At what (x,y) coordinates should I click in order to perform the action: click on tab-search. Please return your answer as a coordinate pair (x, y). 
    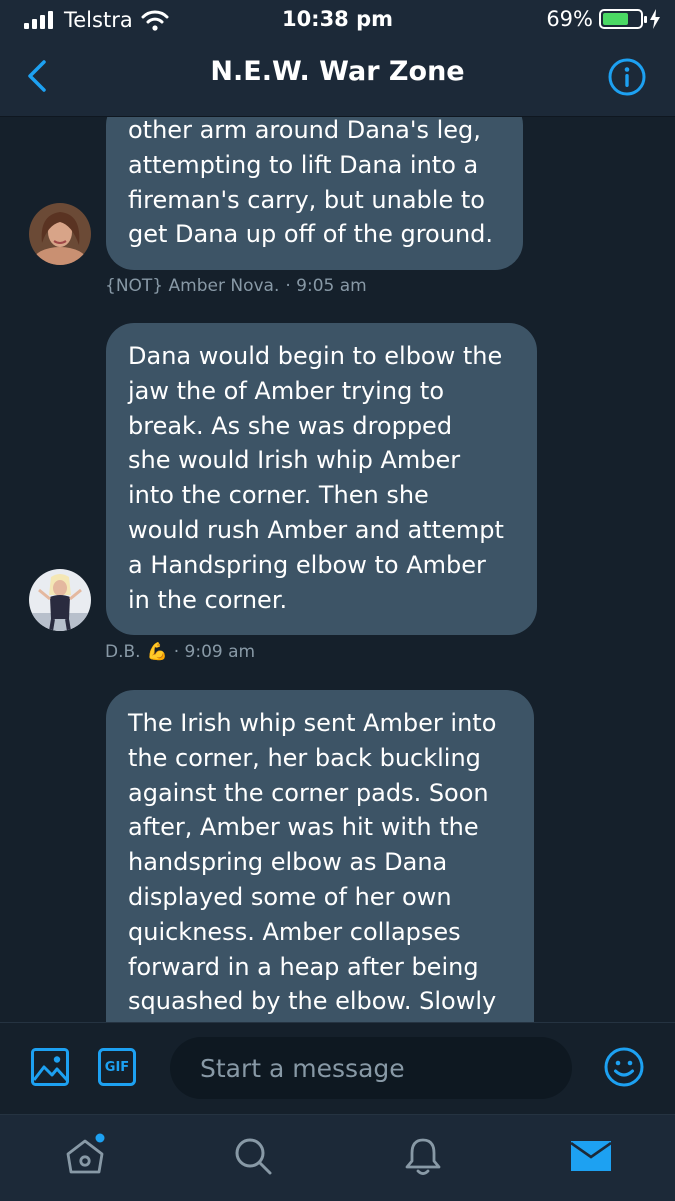
    Looking at the image, I should click on (253, 1156).